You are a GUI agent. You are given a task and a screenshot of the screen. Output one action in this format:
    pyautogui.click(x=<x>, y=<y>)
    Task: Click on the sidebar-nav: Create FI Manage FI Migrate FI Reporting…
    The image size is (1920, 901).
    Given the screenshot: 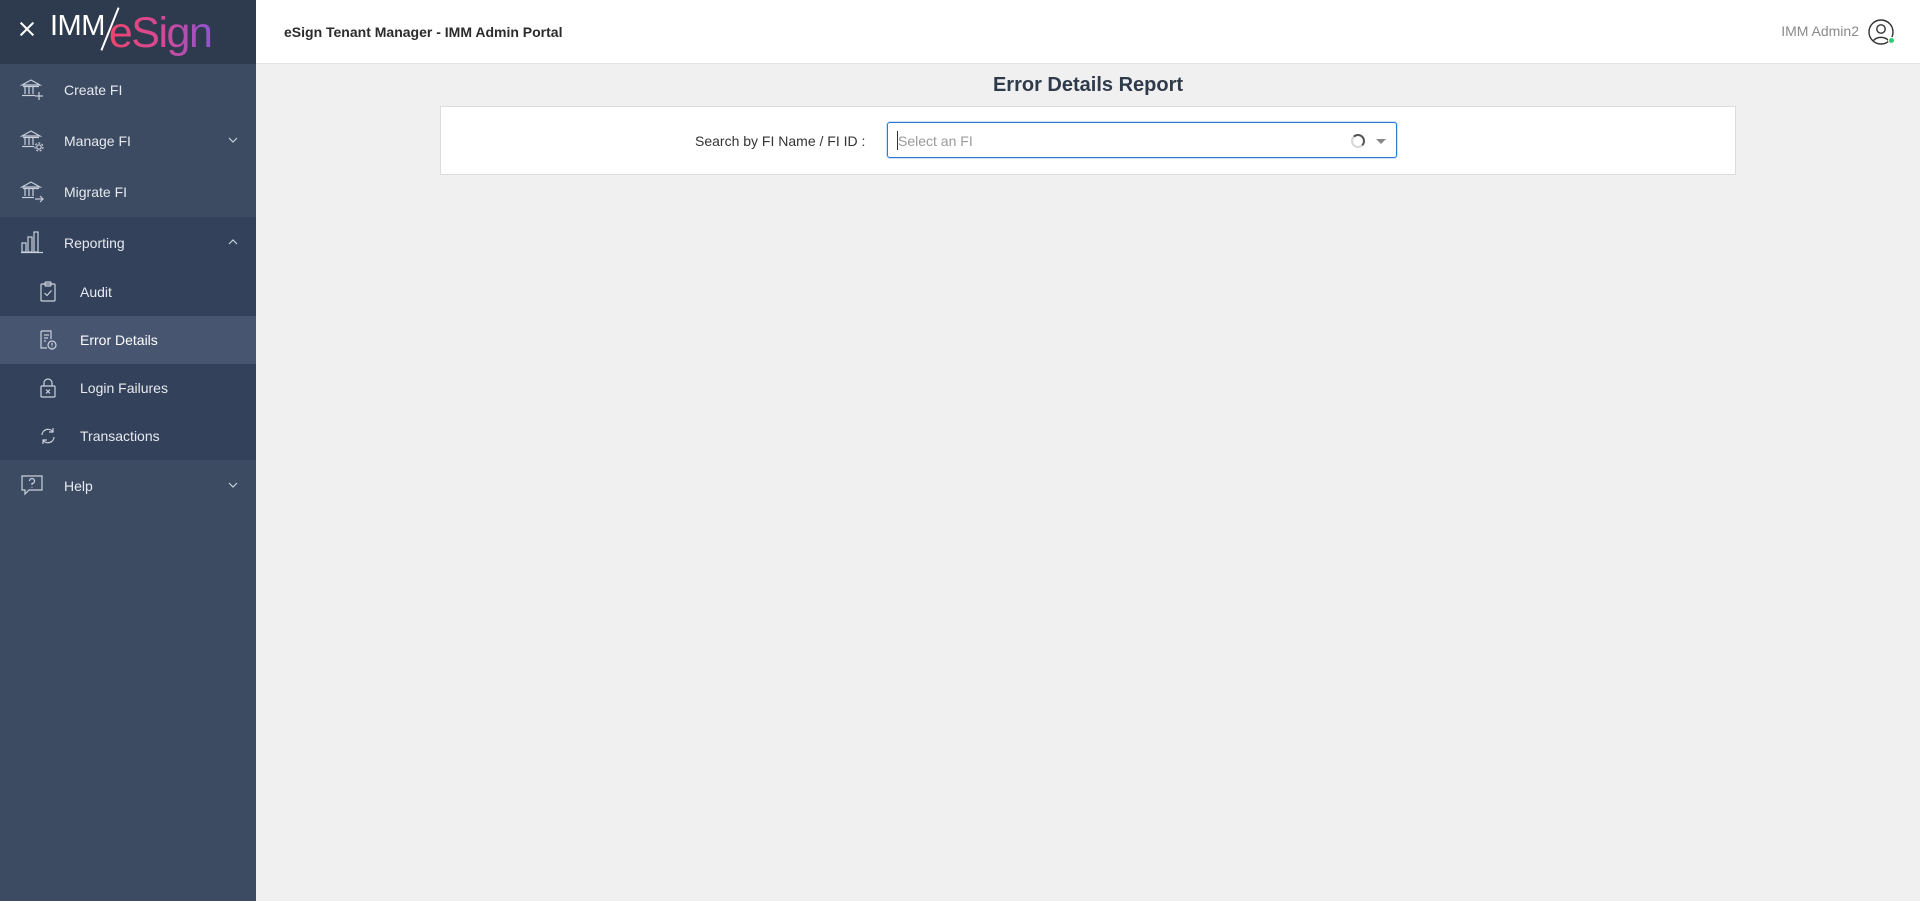 What is the action you would take?
    pyautogui.click(x=128, y=287)
    